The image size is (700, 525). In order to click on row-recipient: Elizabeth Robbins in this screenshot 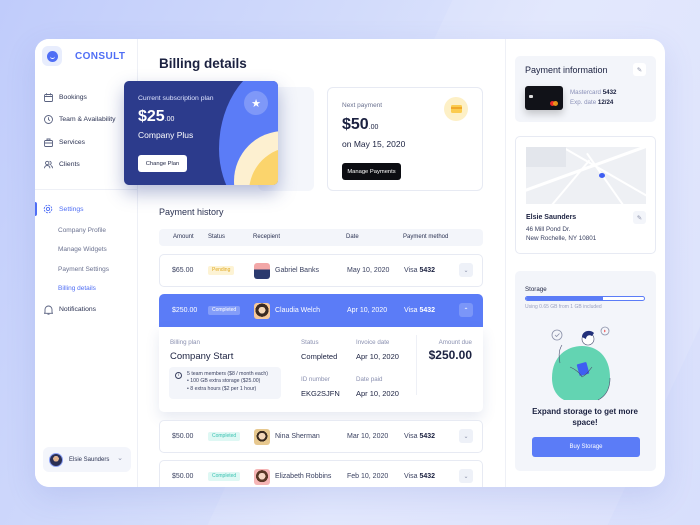, I will do `click(303, 476)`.